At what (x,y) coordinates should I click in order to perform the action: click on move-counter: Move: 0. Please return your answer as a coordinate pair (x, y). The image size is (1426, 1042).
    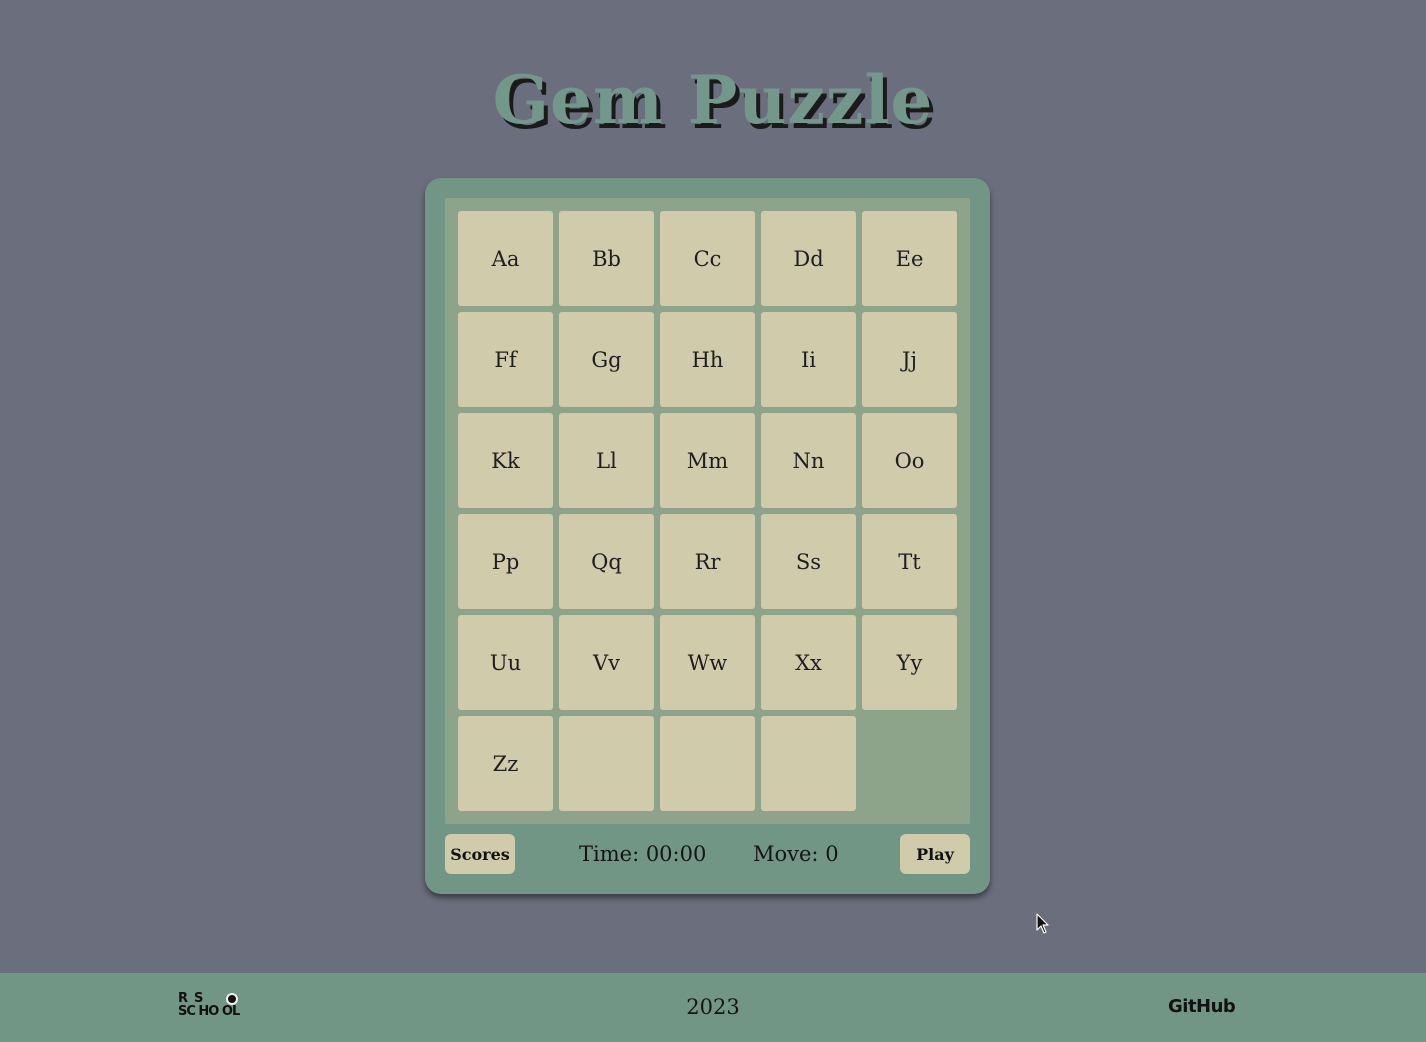
    Looking at the image, I should click on (796, 854).